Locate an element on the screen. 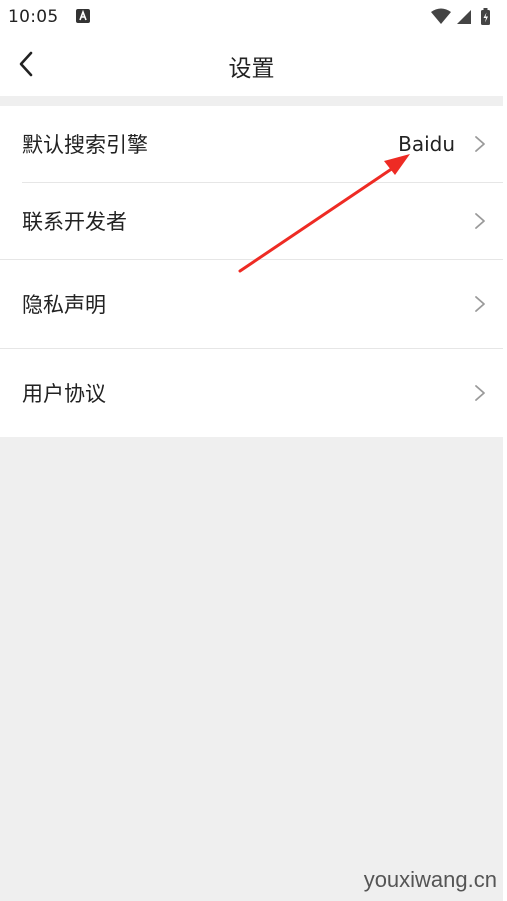  settings-item-privacy-statement: 隐私声明 is located at coordinates (251, 304).